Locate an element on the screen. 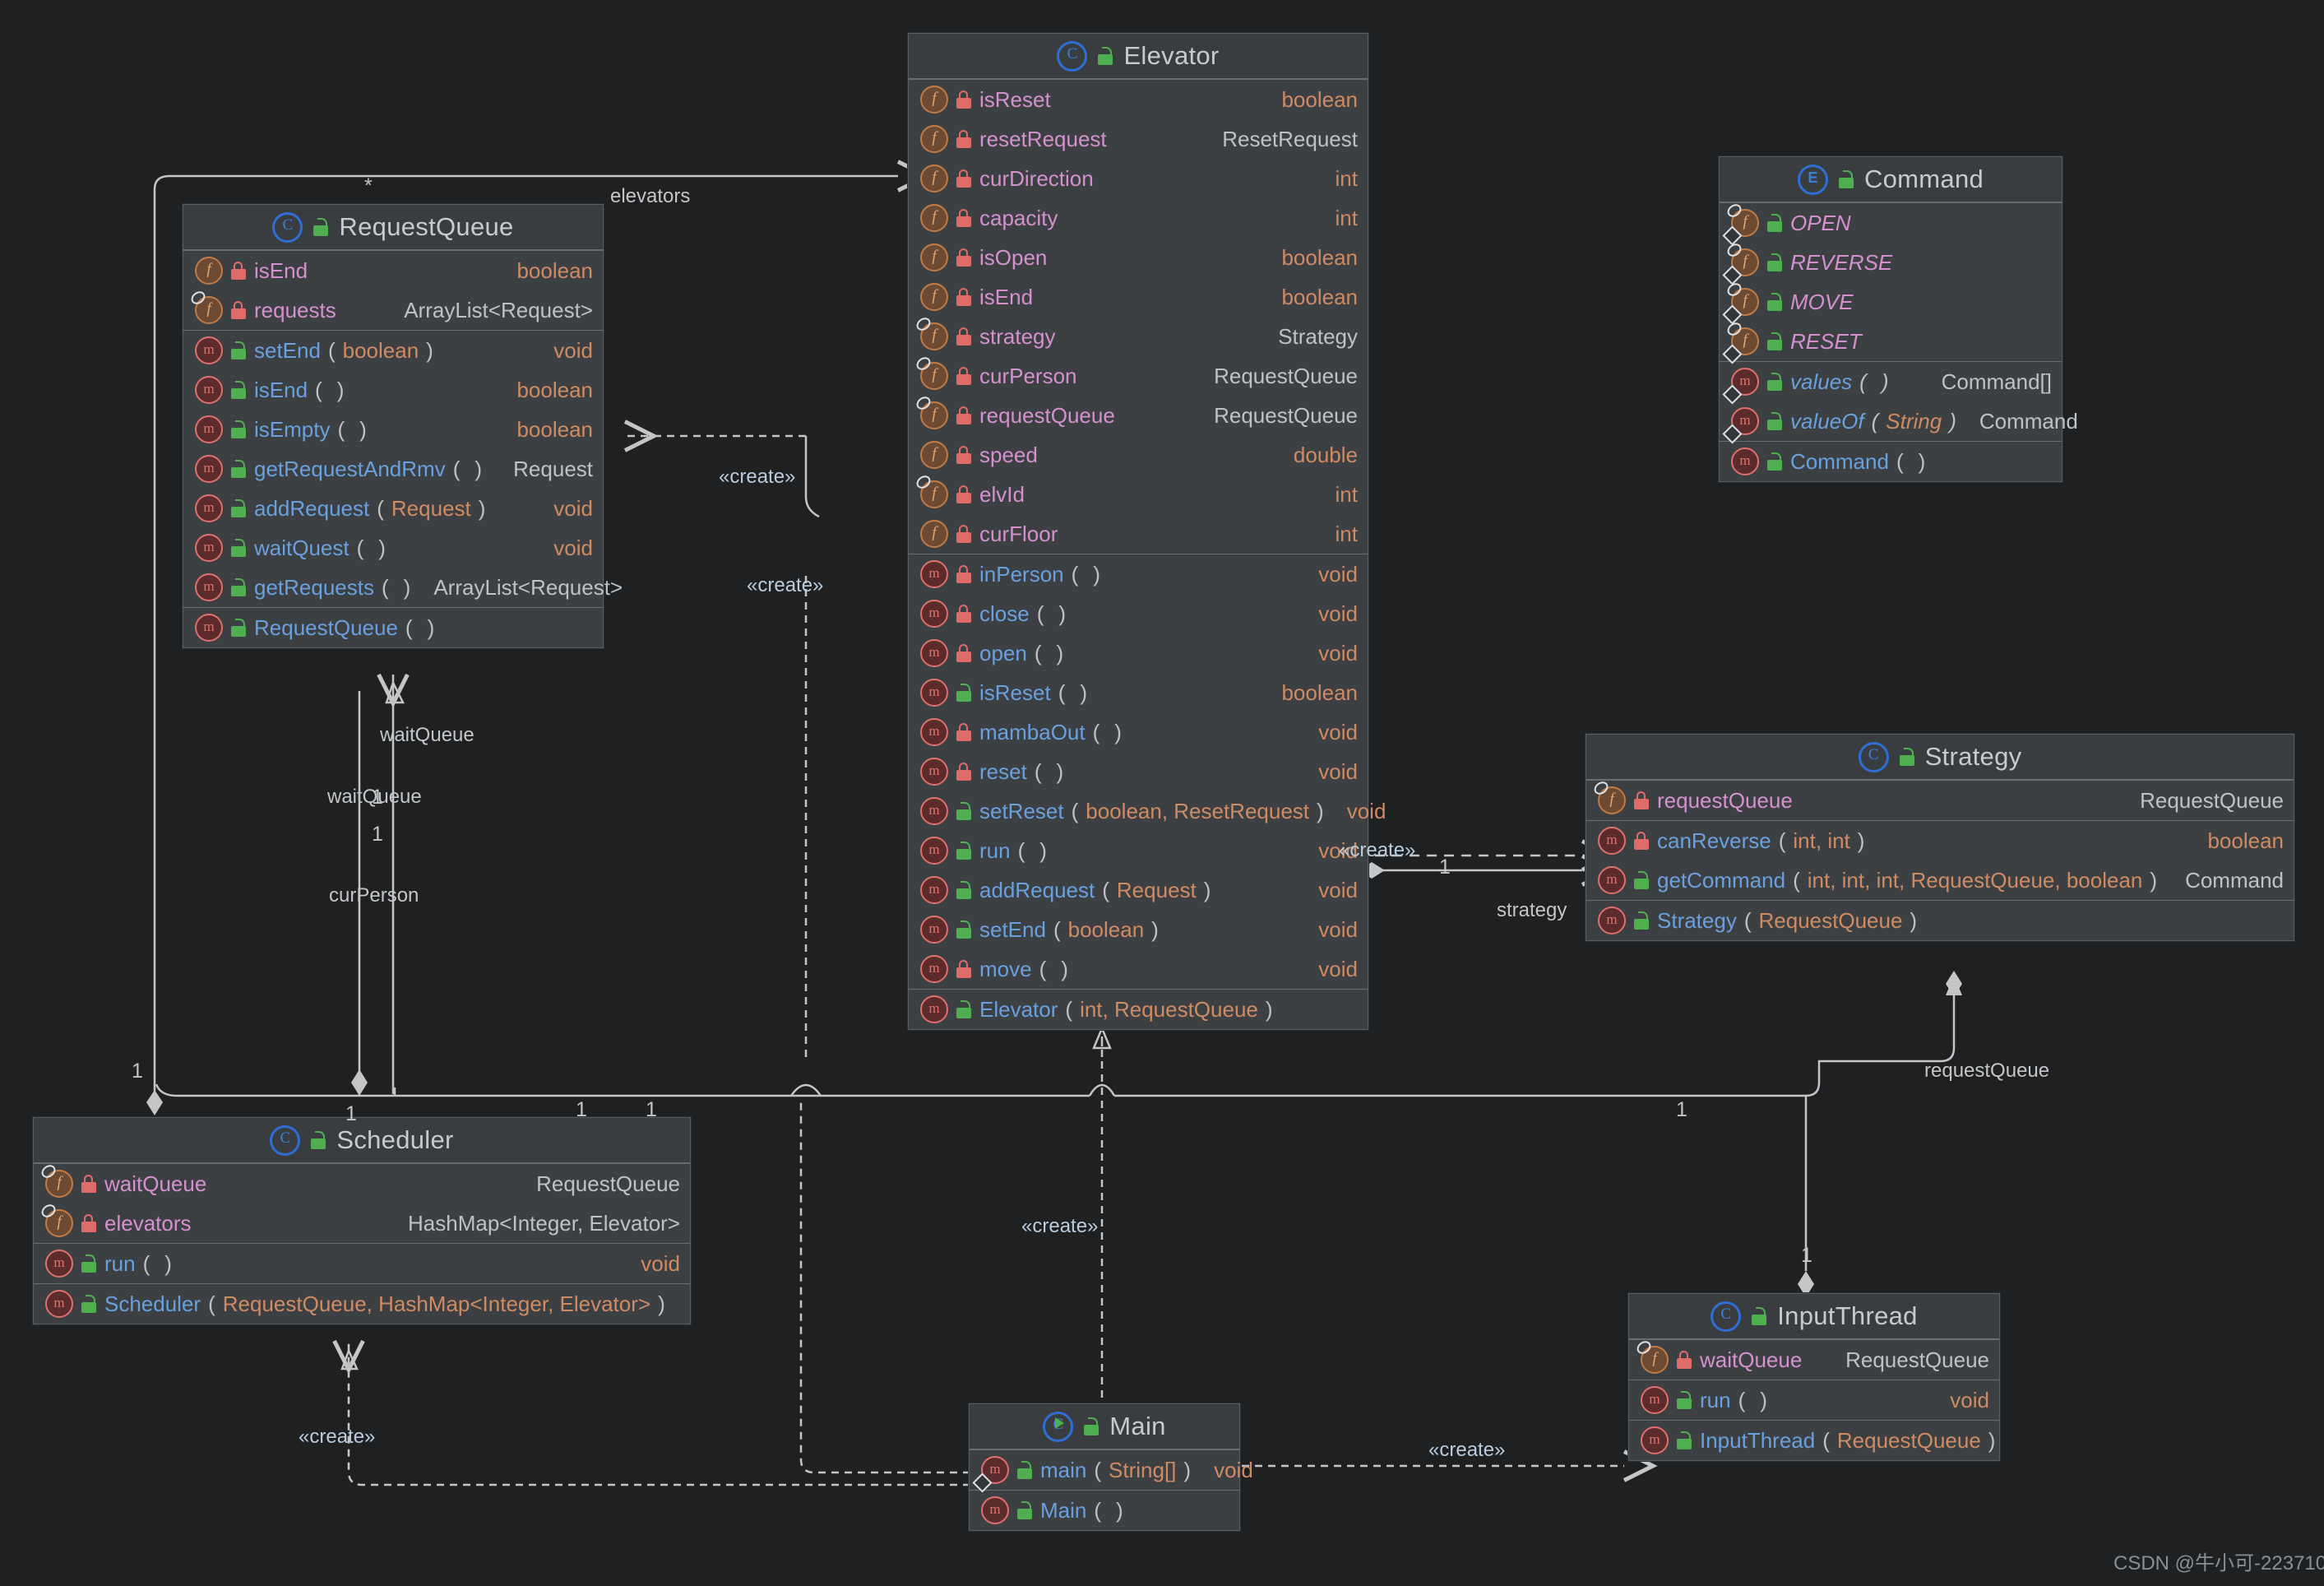  class-title: Command is located at coordinates (1923, 179).